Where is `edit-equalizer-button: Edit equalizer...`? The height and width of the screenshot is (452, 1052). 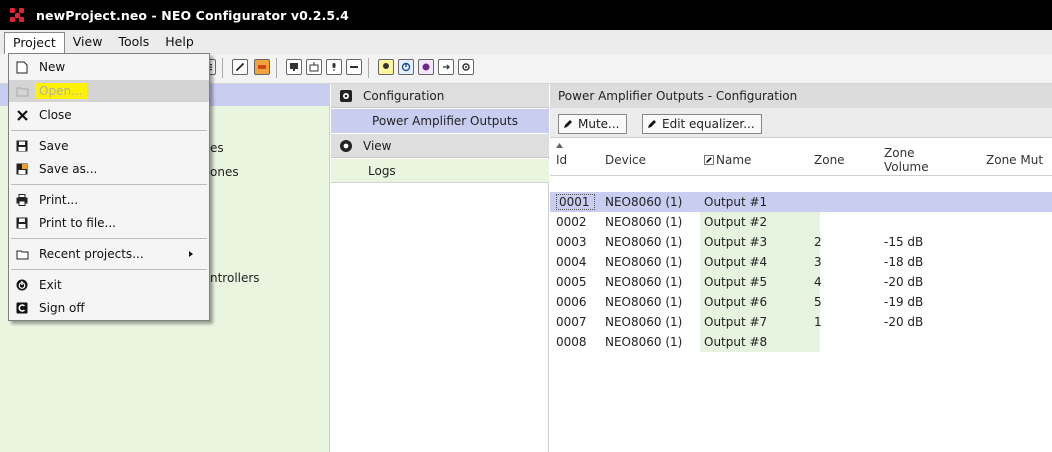
edit-equalizer-button: Edit equalizer... is located at coordinates (702, 124).